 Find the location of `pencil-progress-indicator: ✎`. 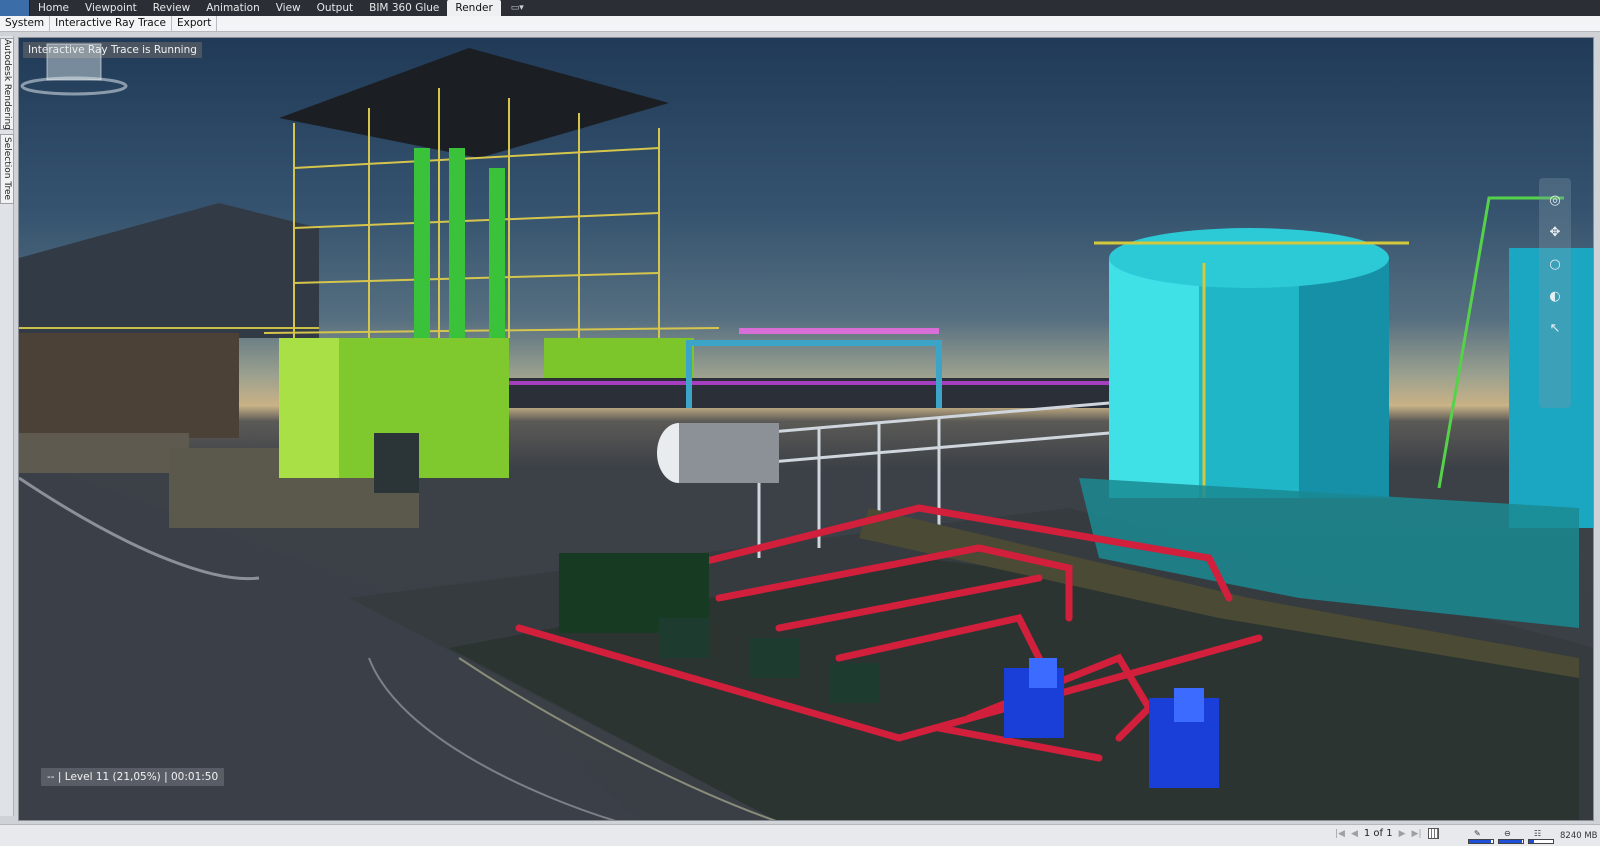

pencil-progress-indicator: ✎ is located at coordinates (1481, 837).